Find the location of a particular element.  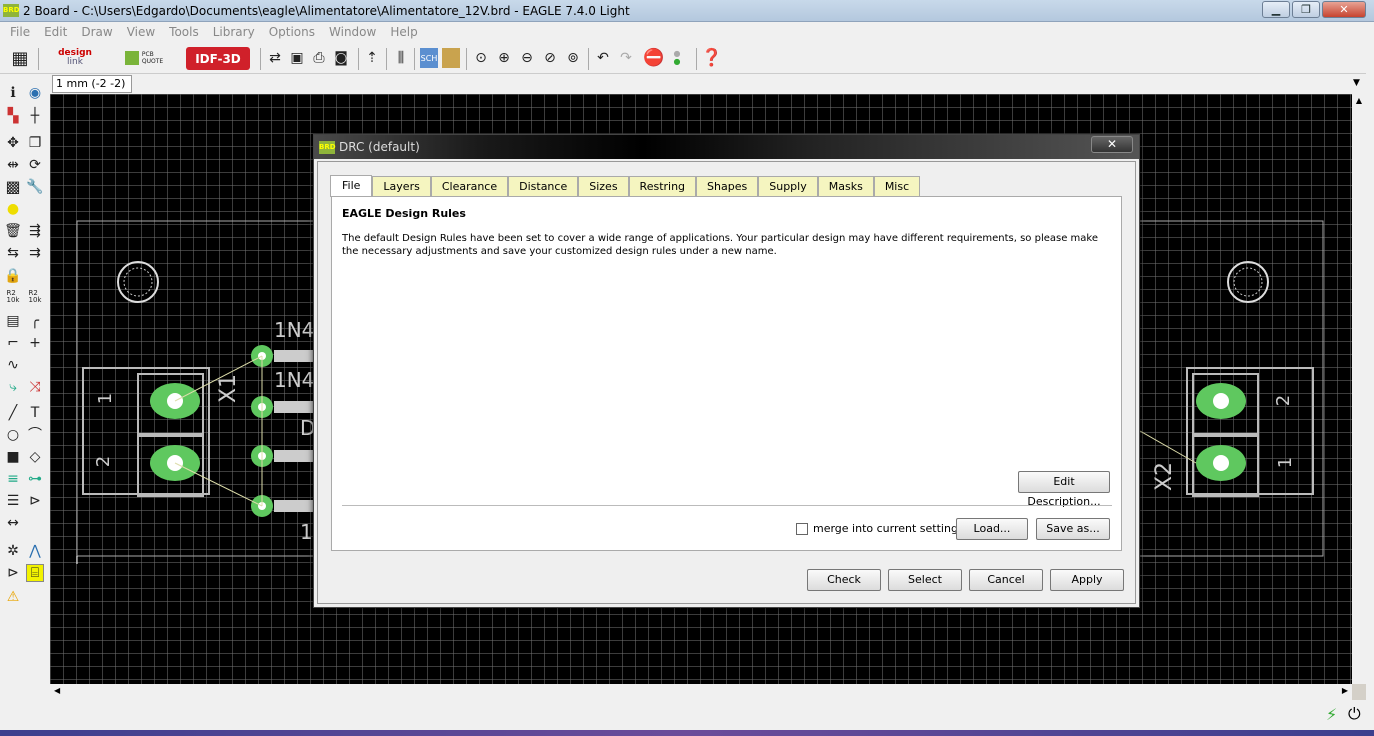

menu-view: View is located at coordinates (141, 32).